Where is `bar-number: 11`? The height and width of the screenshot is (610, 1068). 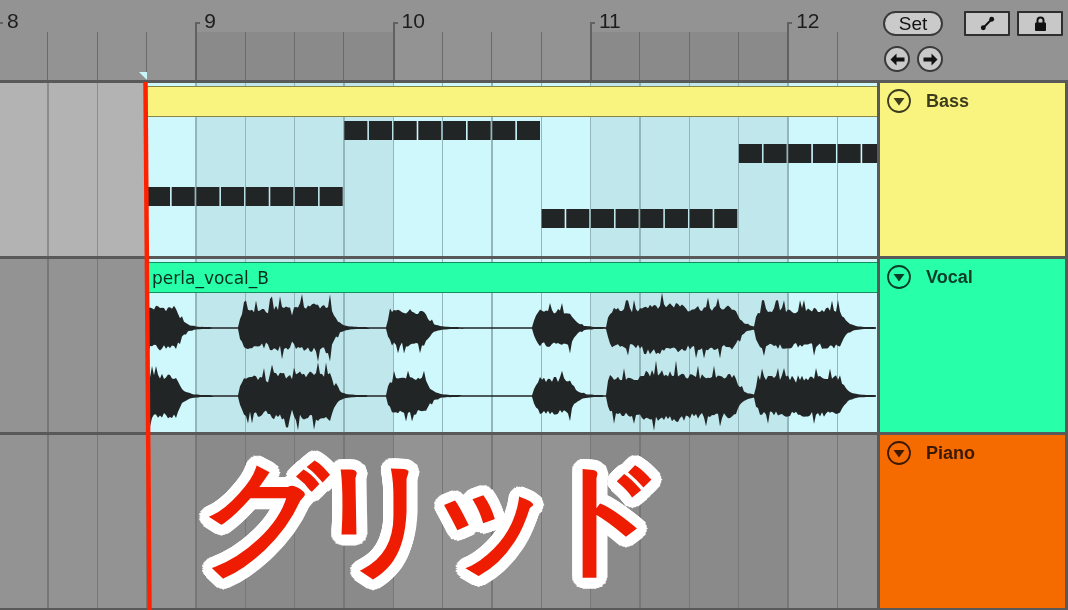
bar-number: 11 is located at coordinates (609, 21).